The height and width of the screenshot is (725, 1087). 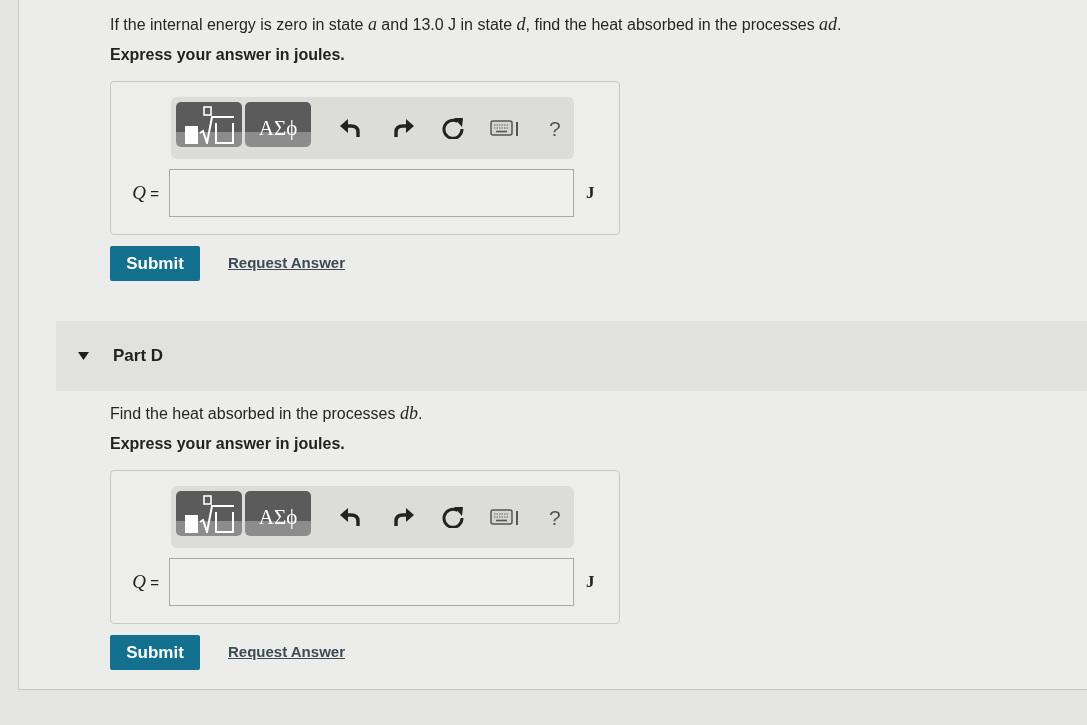 What do you see at coordinates (83, 356) in the screenshot?
I see `caret-icon` at bounding box center [83, 356].